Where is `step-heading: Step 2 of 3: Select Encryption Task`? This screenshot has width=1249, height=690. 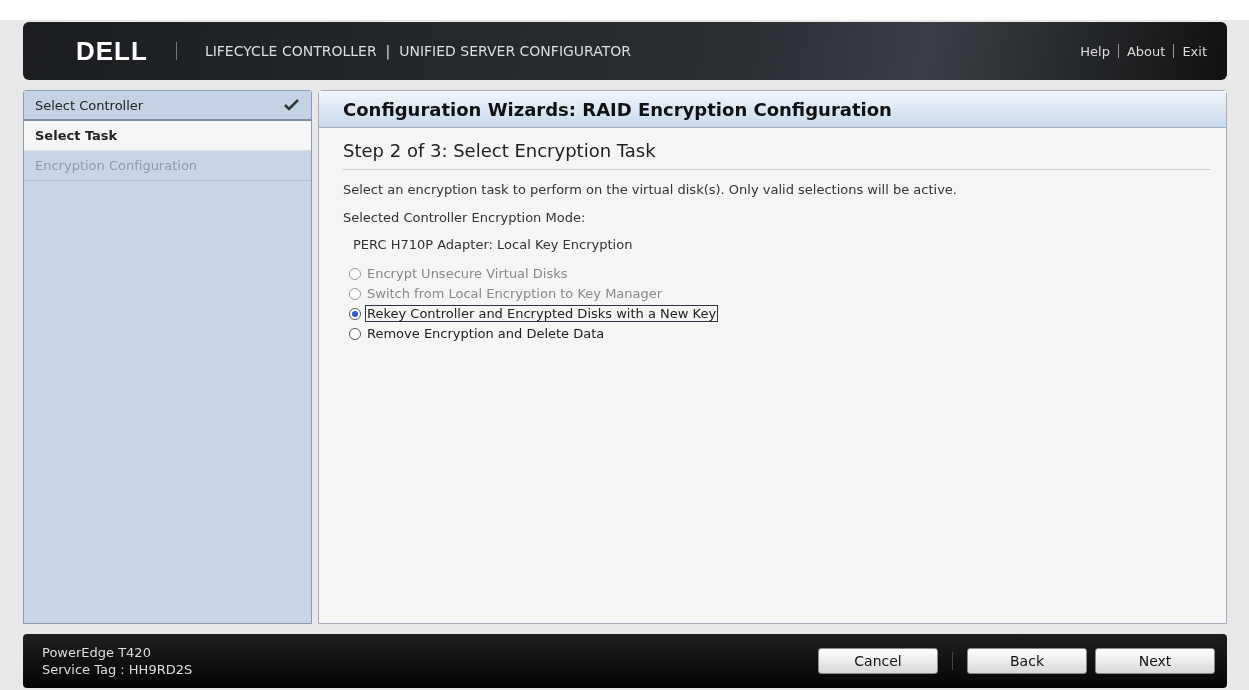 step-heading: Step 2 of 3: Select Encryption Task is located at coordinates (776, 149).